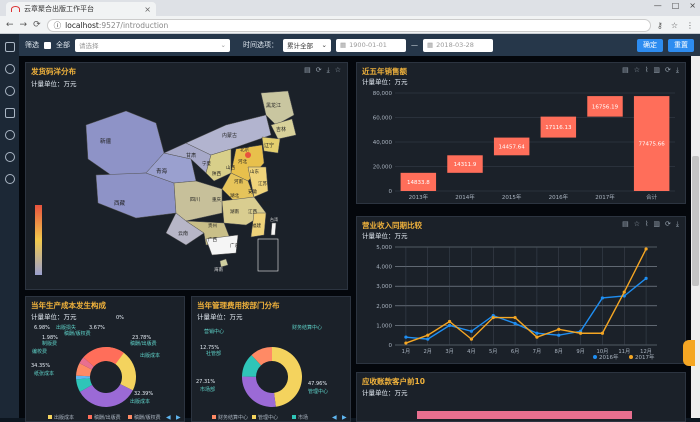  Describe the element at coordinates (645, 357) in the screenshot. I see `revenue-legend-label: 2017年` at that location.